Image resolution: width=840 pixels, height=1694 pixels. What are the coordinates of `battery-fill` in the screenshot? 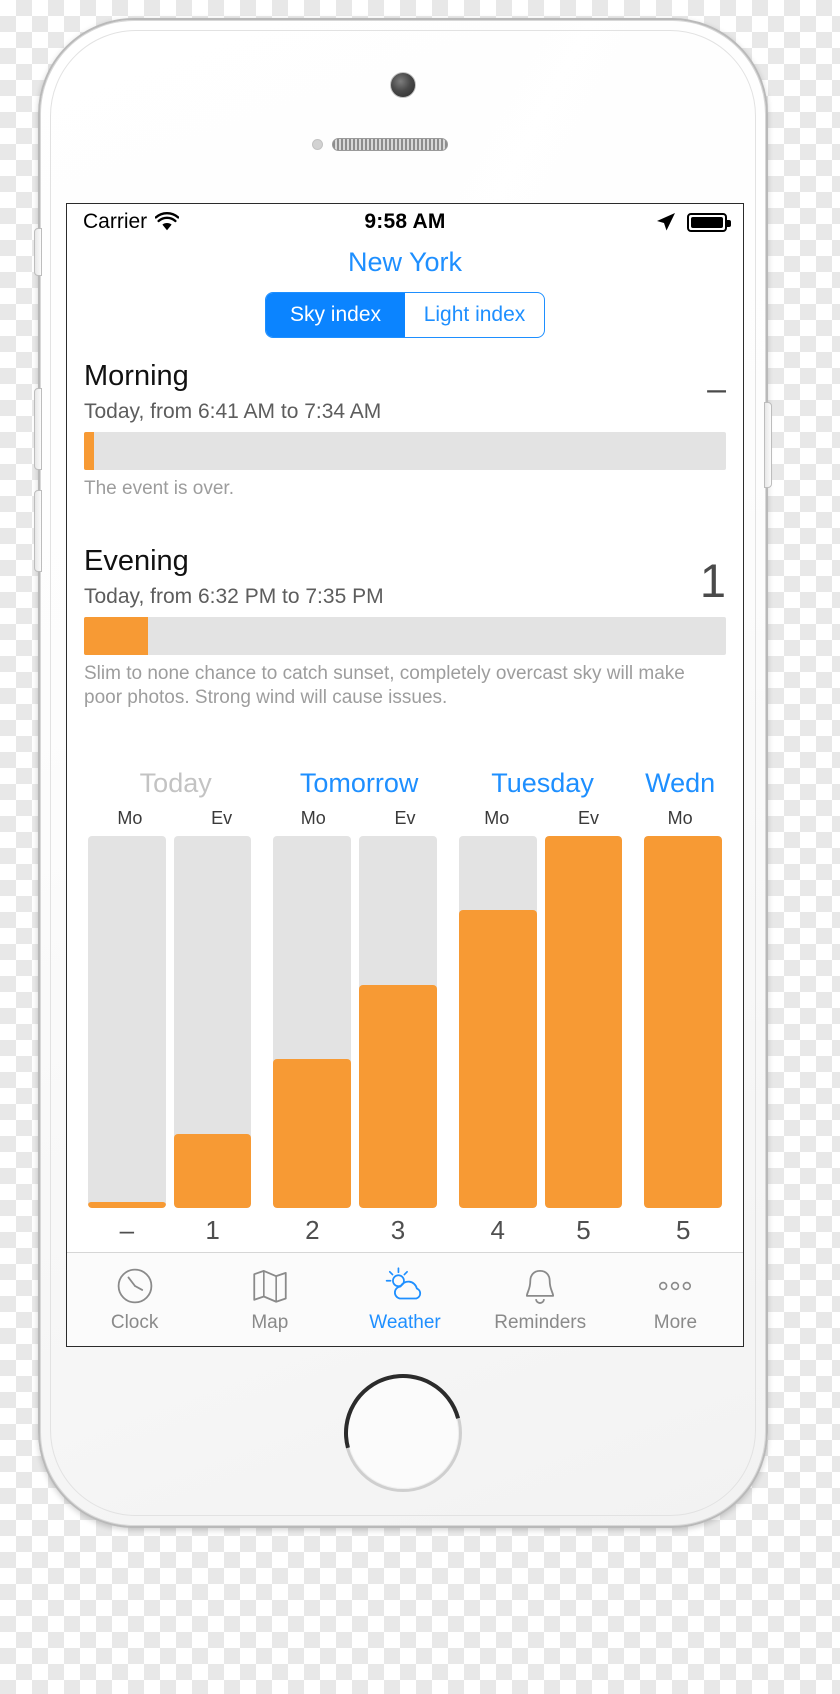 It's located at (707, 222).